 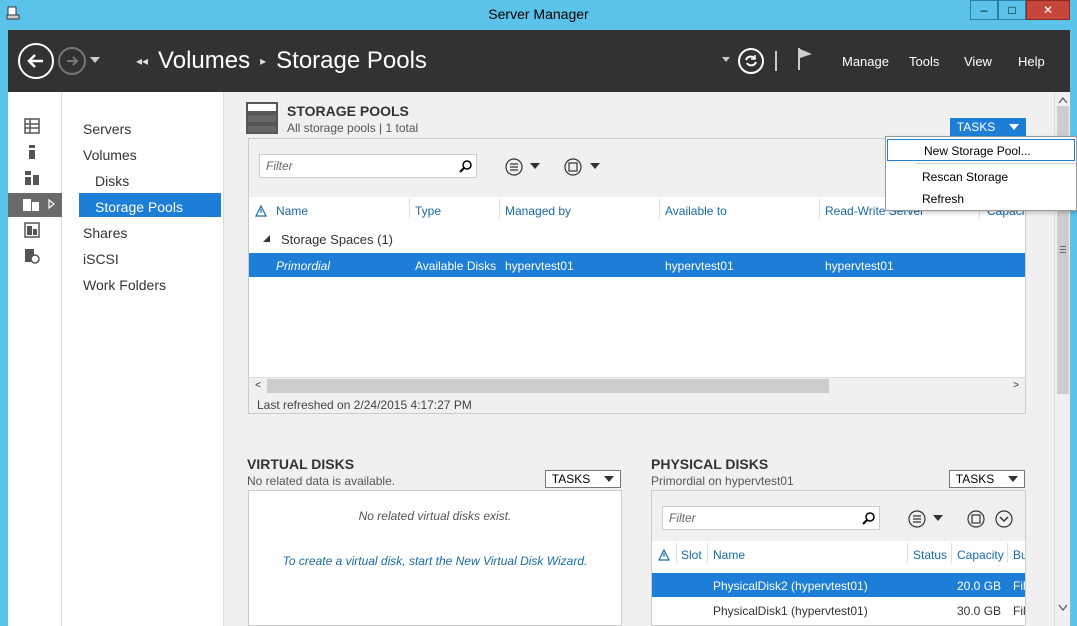 I want to click on group-storage-spaces: Storage Spaces (1), so click(x=337, y=239).